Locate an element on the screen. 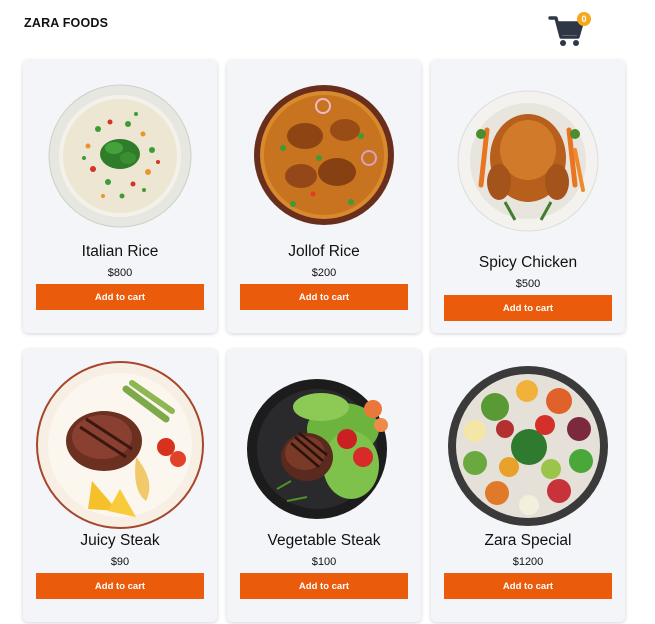  product-price: $100 is located at coordinates (324, 562).